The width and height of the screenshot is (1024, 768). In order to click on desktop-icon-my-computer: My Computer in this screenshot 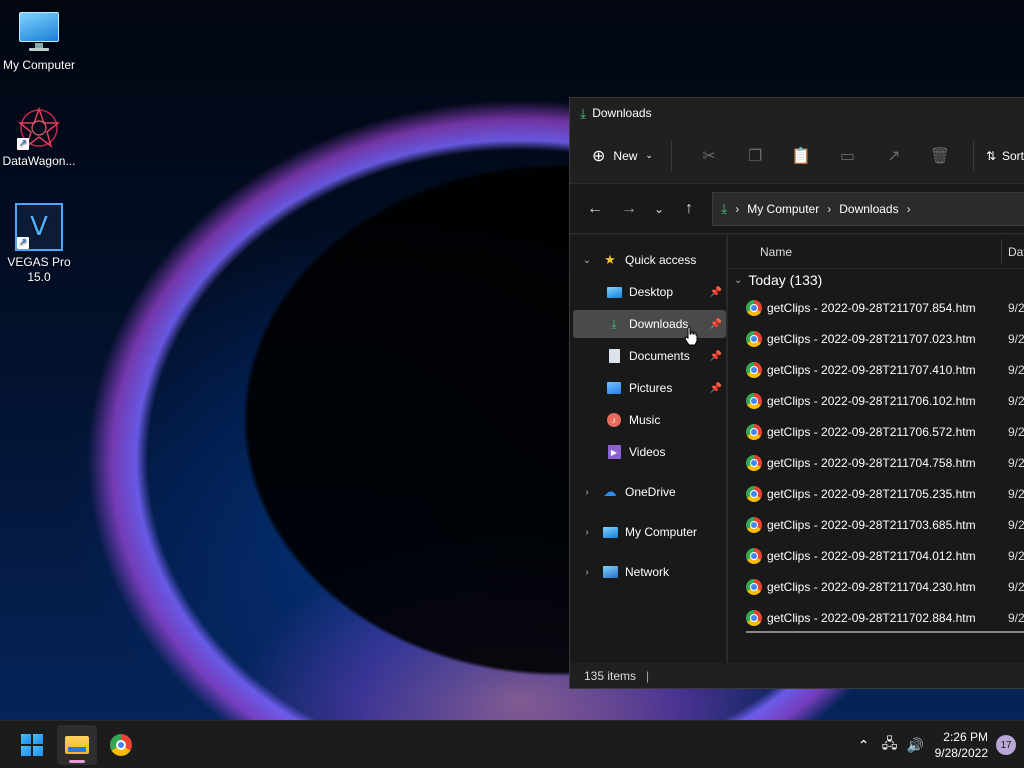, I will do `click(39, 41)`.